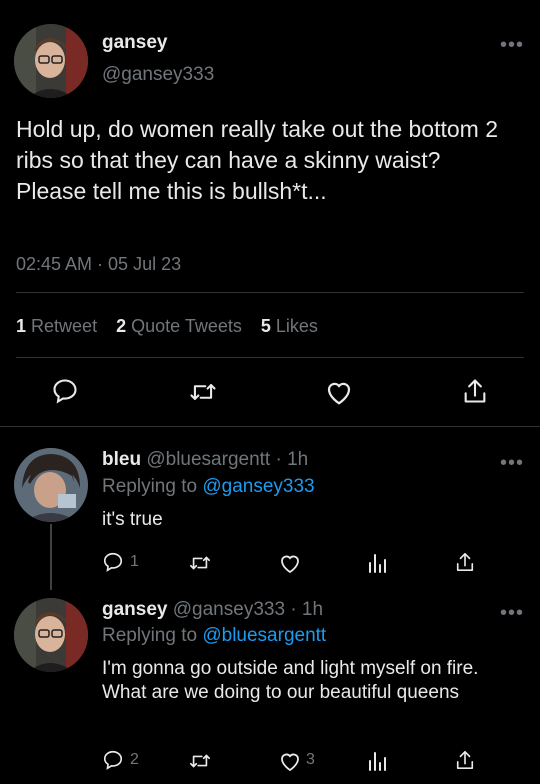 This screenshot has height=784, width=540. I want to click on replying-to-handle: @bluesargentt, so click(264, 635).